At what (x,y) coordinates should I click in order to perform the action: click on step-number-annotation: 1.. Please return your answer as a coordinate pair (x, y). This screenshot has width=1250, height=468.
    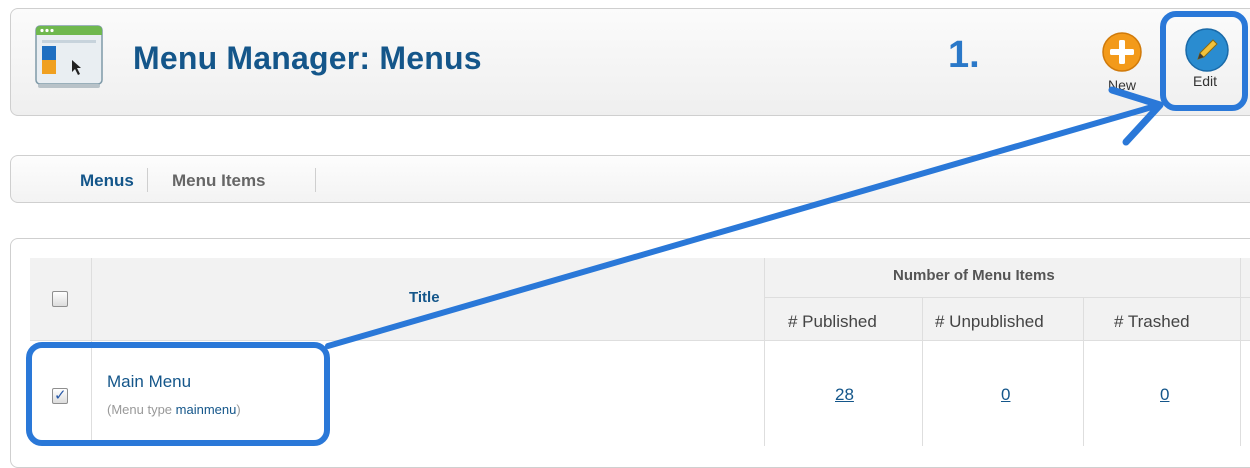
    Looking at the image, I should click on (964, 55).